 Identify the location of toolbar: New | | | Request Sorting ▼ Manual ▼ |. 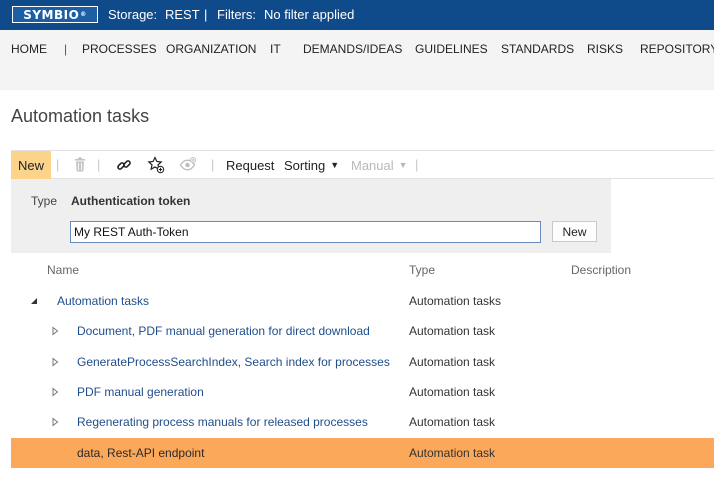
(362, 164).